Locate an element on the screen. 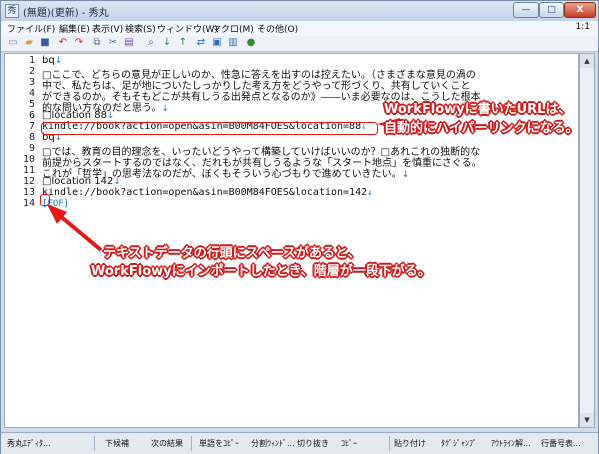 Image resolution: width=599 pixels, height=454 pixels. save-icon: ■ is located at coordinates (45, 43).